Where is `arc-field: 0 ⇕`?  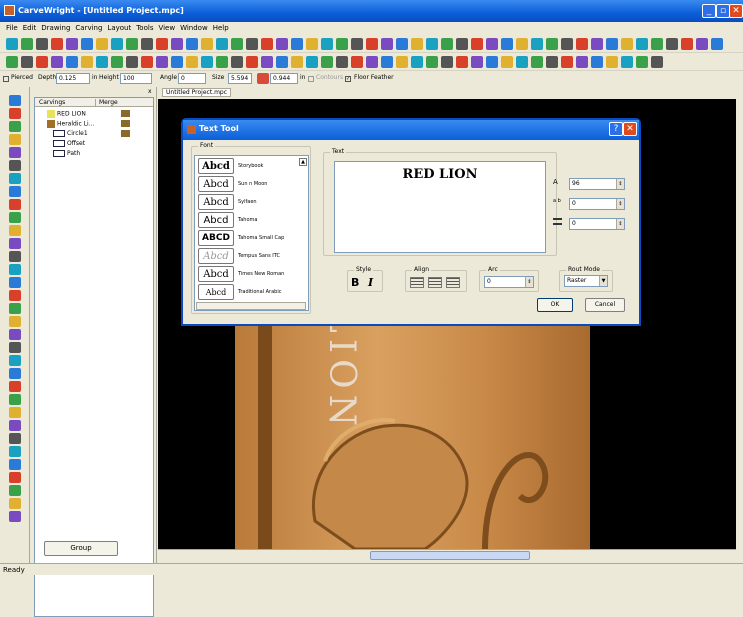 arc-field: 0 ⇕ is located at coordinates (509, 282).